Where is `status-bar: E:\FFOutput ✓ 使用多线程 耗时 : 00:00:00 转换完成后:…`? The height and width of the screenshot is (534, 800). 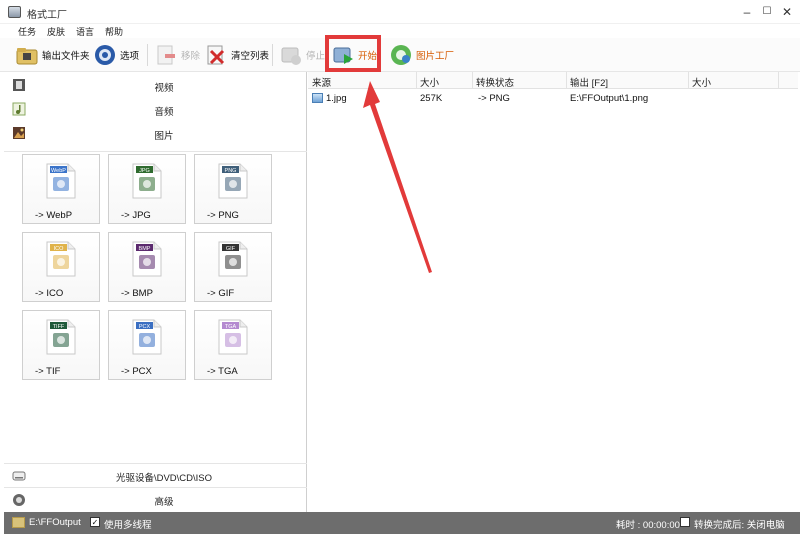
status-bar: E:\FFOutput ✓ 使用多线程 耗时 : 00:00:00 转换完成后:… is located at coordinates (402, 523).